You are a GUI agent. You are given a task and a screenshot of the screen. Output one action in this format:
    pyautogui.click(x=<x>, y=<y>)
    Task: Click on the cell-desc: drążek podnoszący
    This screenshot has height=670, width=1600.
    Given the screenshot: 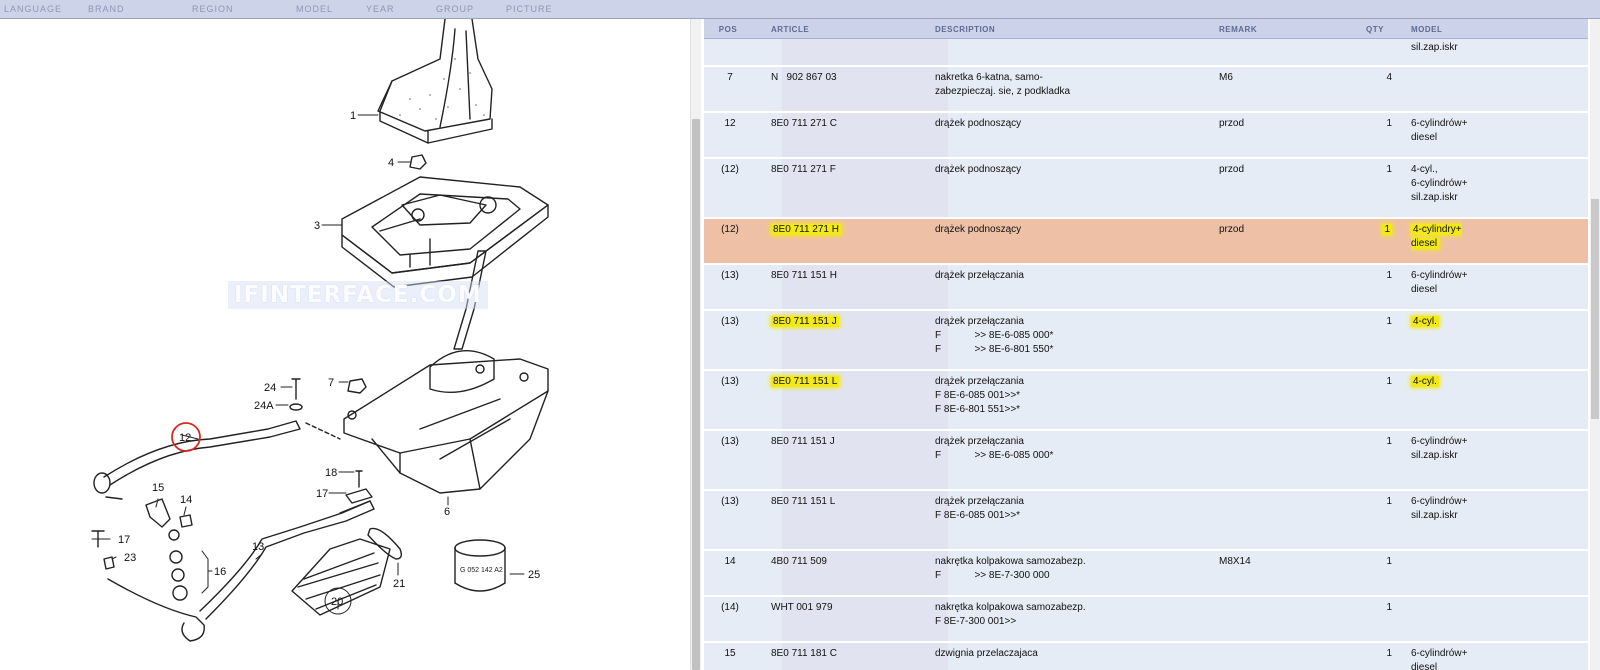 What is the action you would take?
    pyautogui.click(x=978, y=230)
    